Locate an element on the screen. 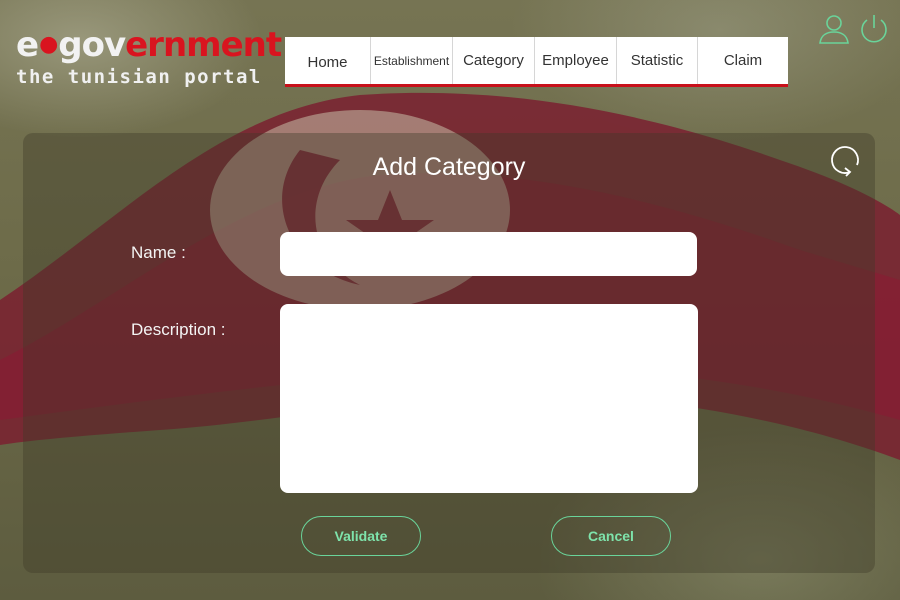 This screenshot has height=600, width=900. nav-employee: Employee is located at coordinates (576, 60).